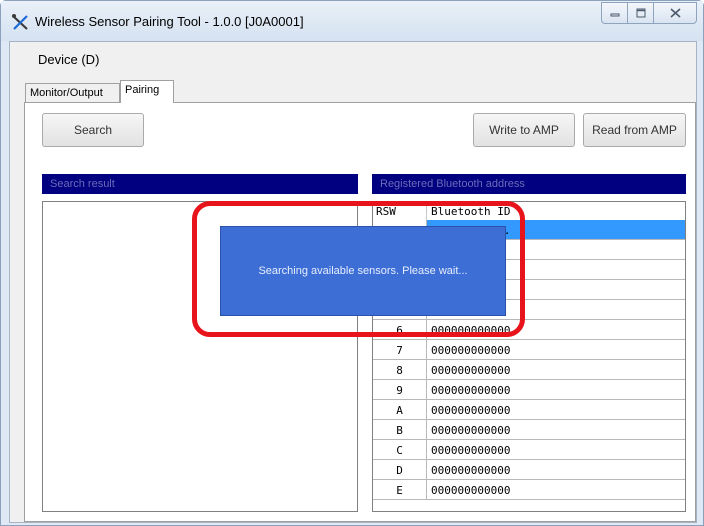 Image resolution: width=704 pixels, height=526 pixels. I want to click on table-row: A 000000000000, so click(529, 410).